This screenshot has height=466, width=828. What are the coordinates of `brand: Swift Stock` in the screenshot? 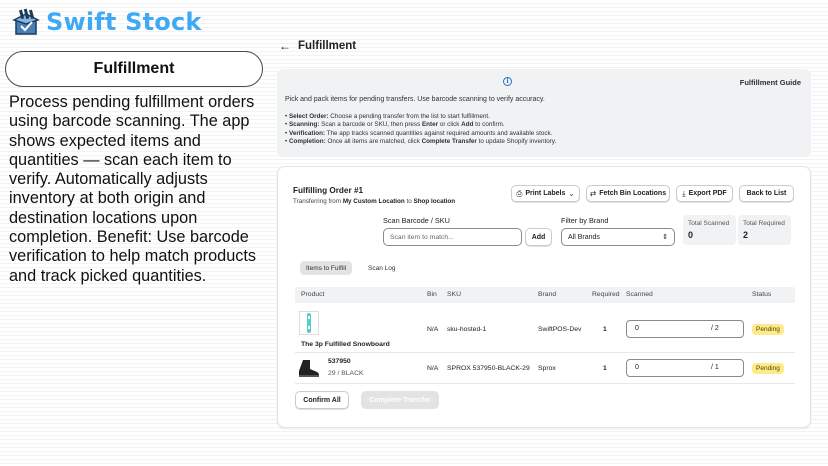 It's located at (107, 22).